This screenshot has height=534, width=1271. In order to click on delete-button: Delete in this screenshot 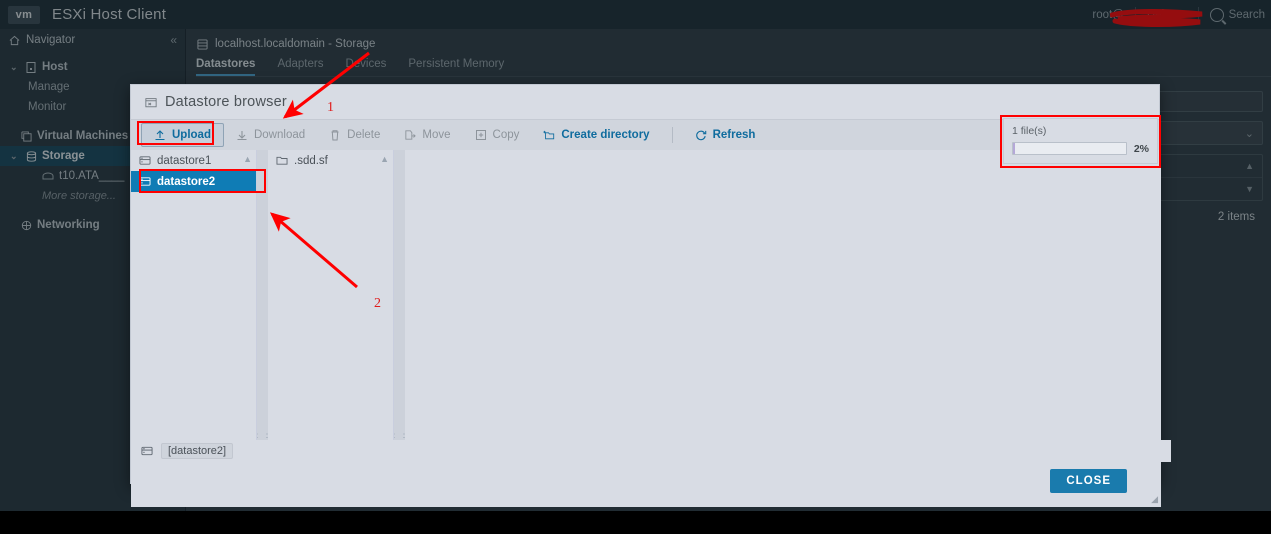, I will do `click(354, 135)`.